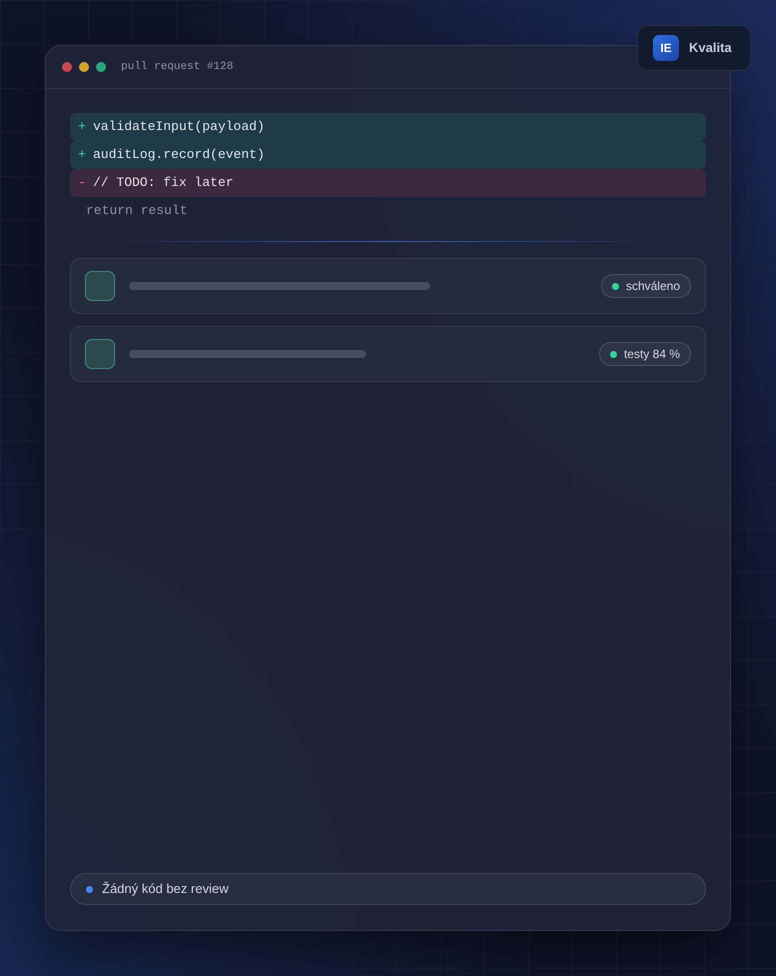 This screenshot has height=976, width=776. What do you see at coordinates (666, 48) in the screenshot?
I see `logo-tile: IE` at bounding box center [666, 48].